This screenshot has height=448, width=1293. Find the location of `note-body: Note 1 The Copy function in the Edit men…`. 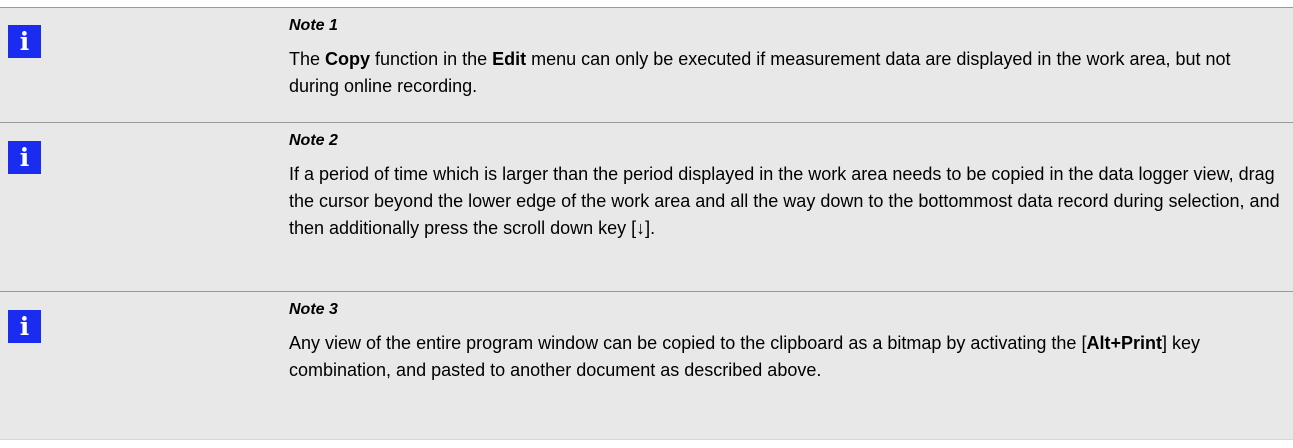

note-body: Note 1 The Copy function in the Edit men… is located at coordinates (786, 58).